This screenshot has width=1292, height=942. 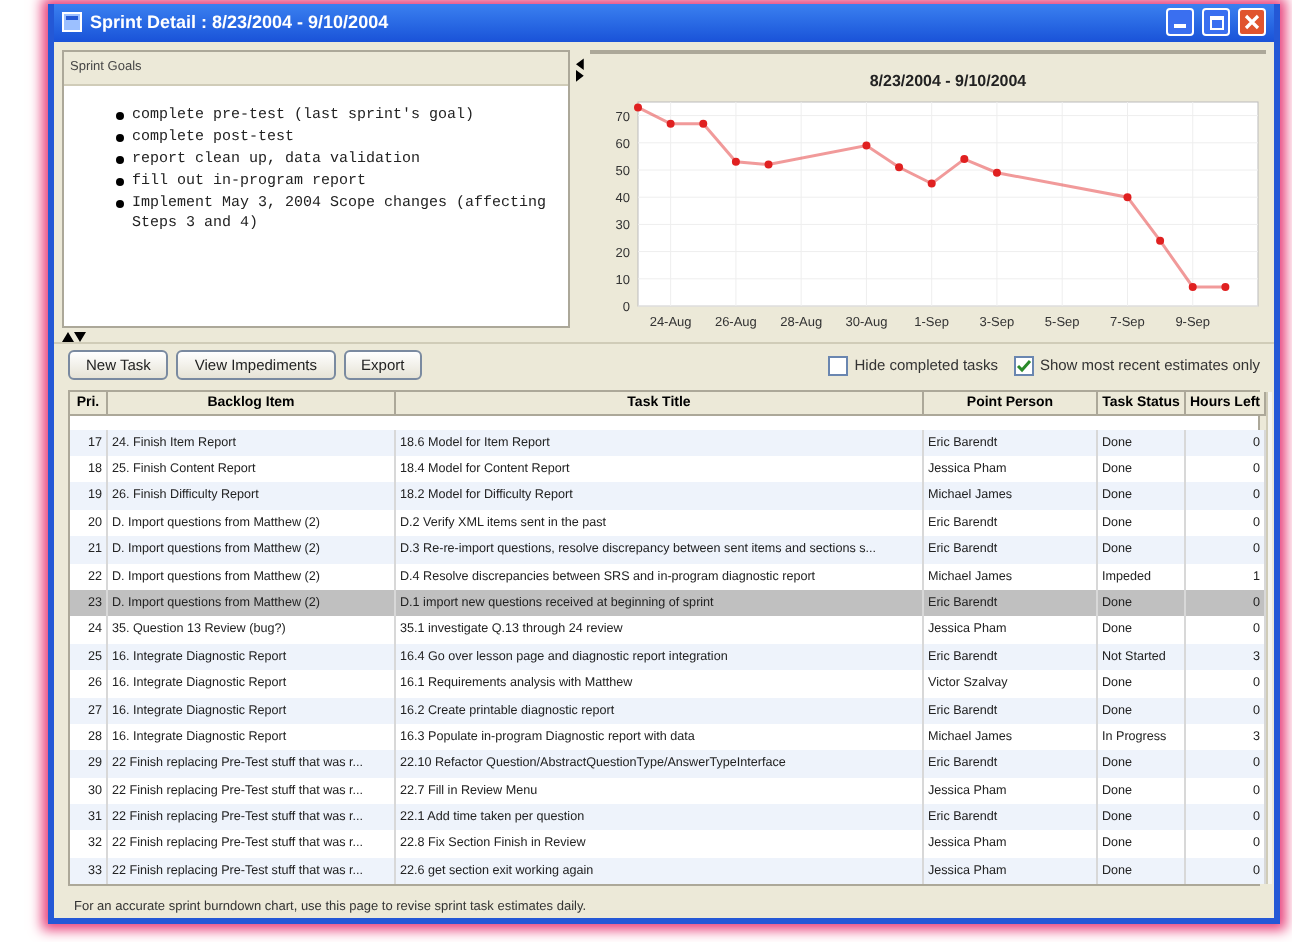 I want to click on close-button, so click(x=1252, y=22).